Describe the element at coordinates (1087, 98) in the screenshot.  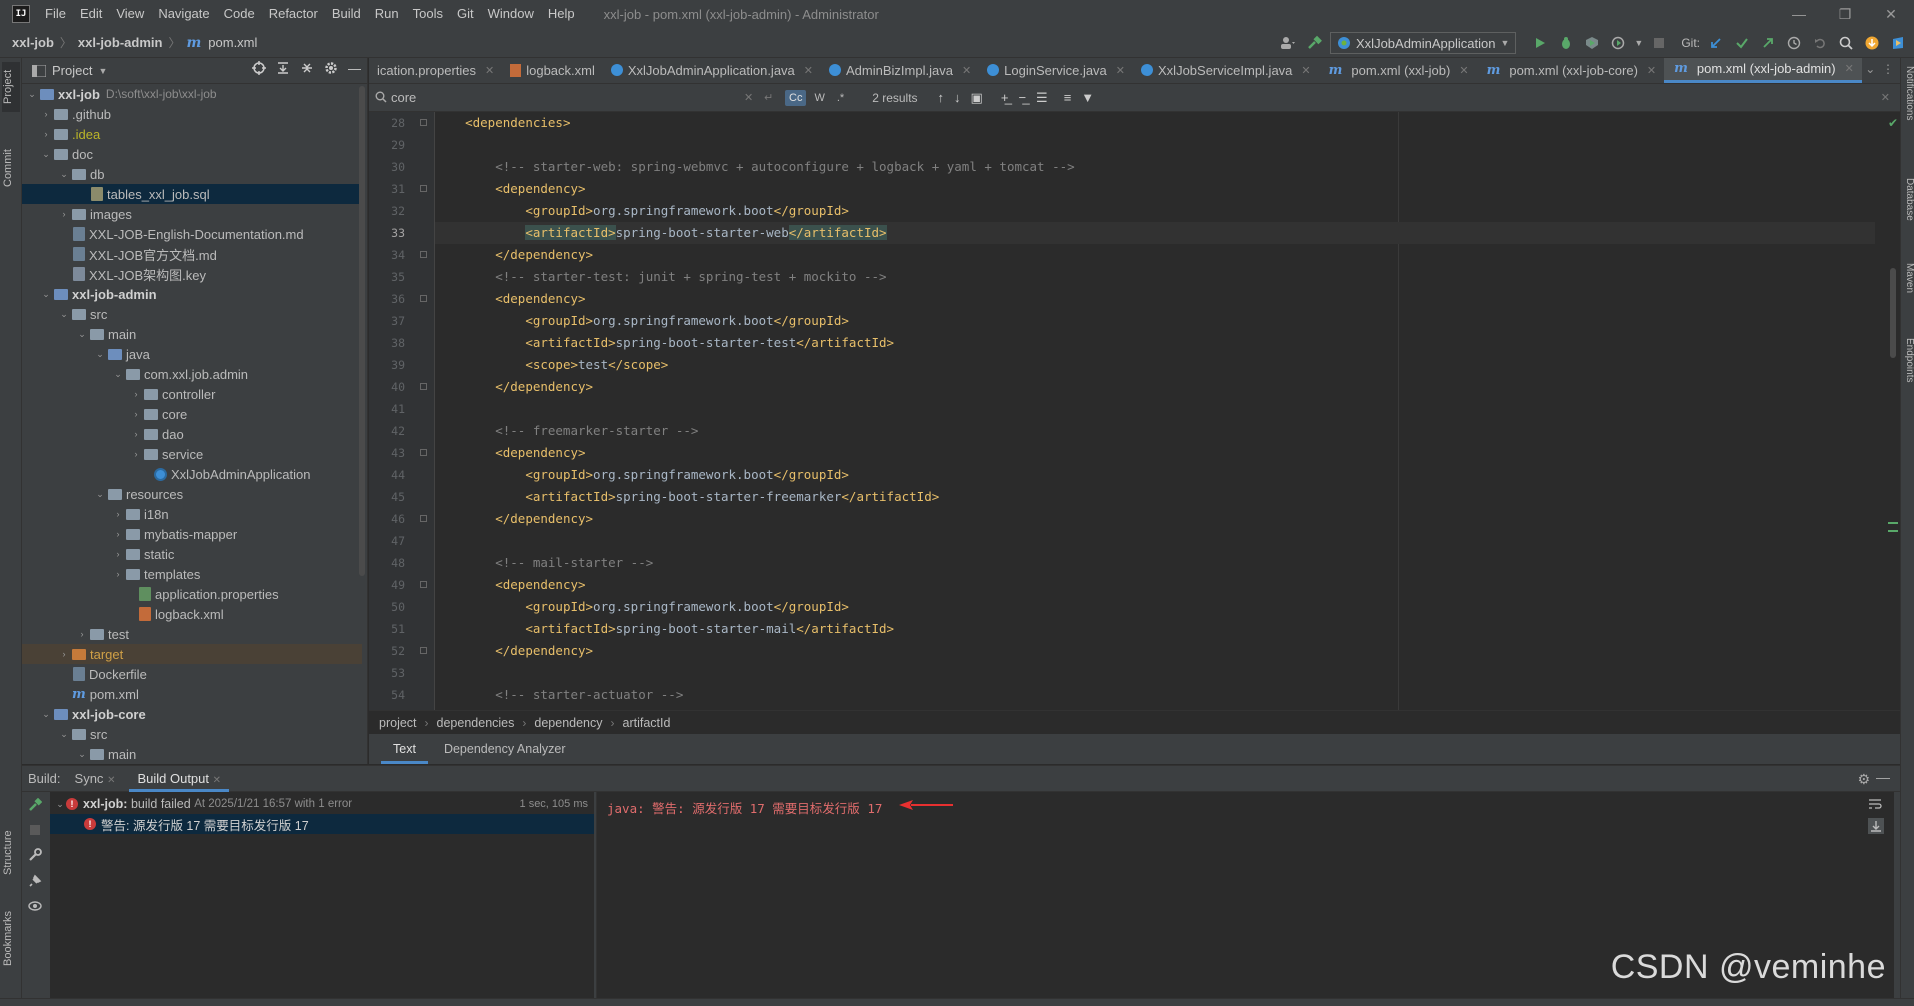
I see `filter-icon: ▼` at that location.